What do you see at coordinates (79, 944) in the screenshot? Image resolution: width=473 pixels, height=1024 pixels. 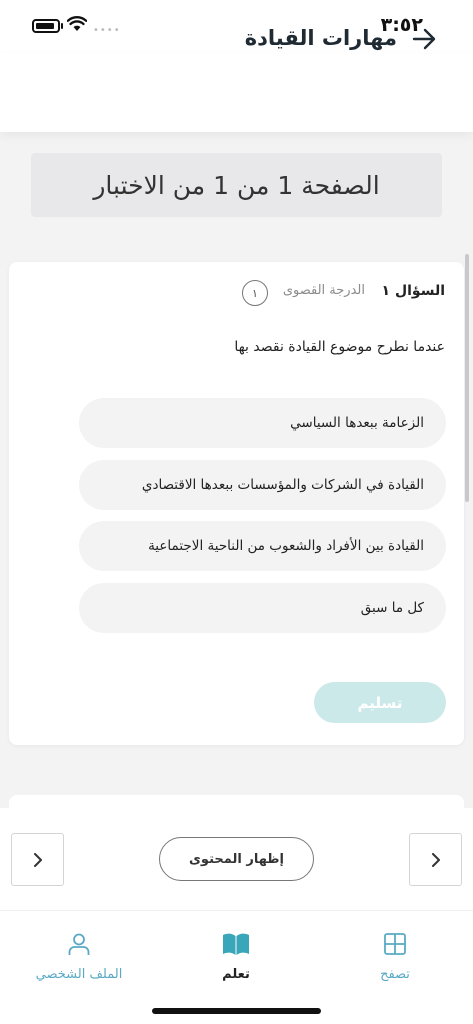 I see `profile-icon` at bounding box center [79, 944].